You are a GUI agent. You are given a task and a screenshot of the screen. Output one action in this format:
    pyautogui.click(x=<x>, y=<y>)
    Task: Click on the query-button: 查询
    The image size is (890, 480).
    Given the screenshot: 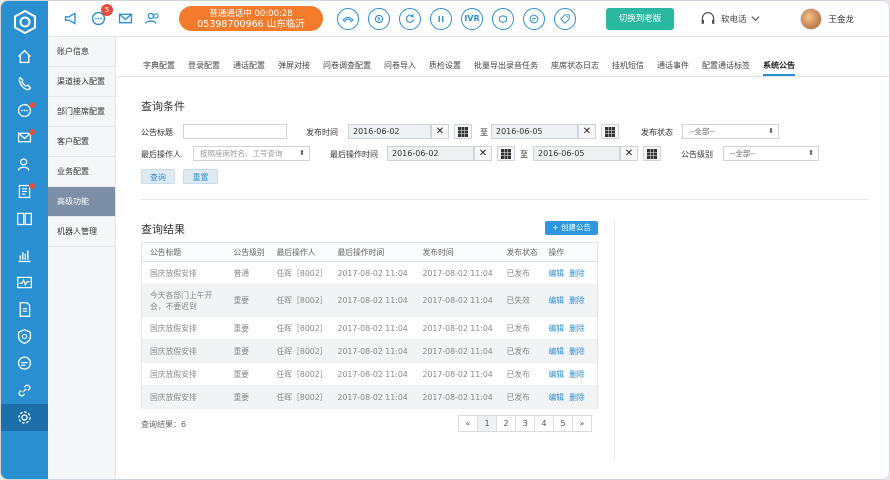 What is the action you would take?
    pyautogui.click(x=158, y=176)
    